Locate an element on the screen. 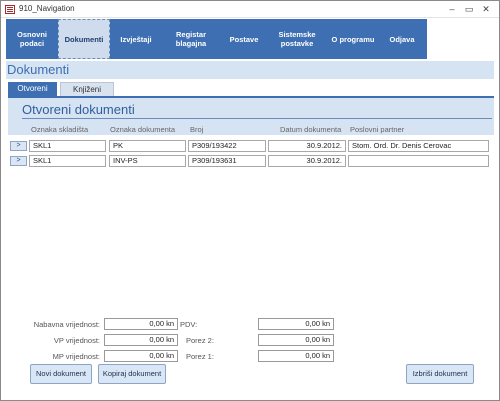 Image resolution: width=500 pixels, height=401 pixels. tab-otvoreni: Otvoreni is located at coordinates (32, 89).